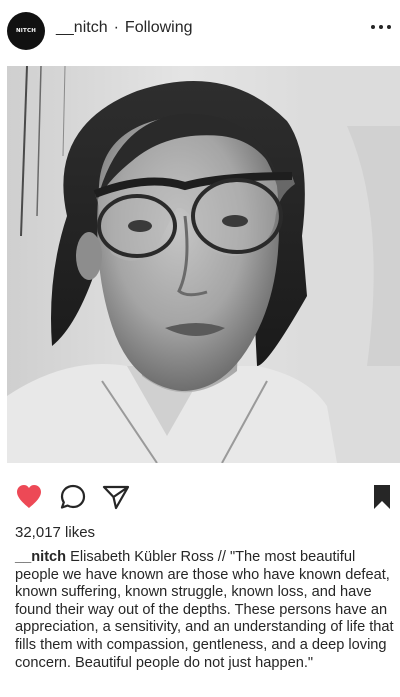 The width and height of the screenshot is (400, 697). I want to click on header-user-info: __nitch · Following, so click(124, 28).